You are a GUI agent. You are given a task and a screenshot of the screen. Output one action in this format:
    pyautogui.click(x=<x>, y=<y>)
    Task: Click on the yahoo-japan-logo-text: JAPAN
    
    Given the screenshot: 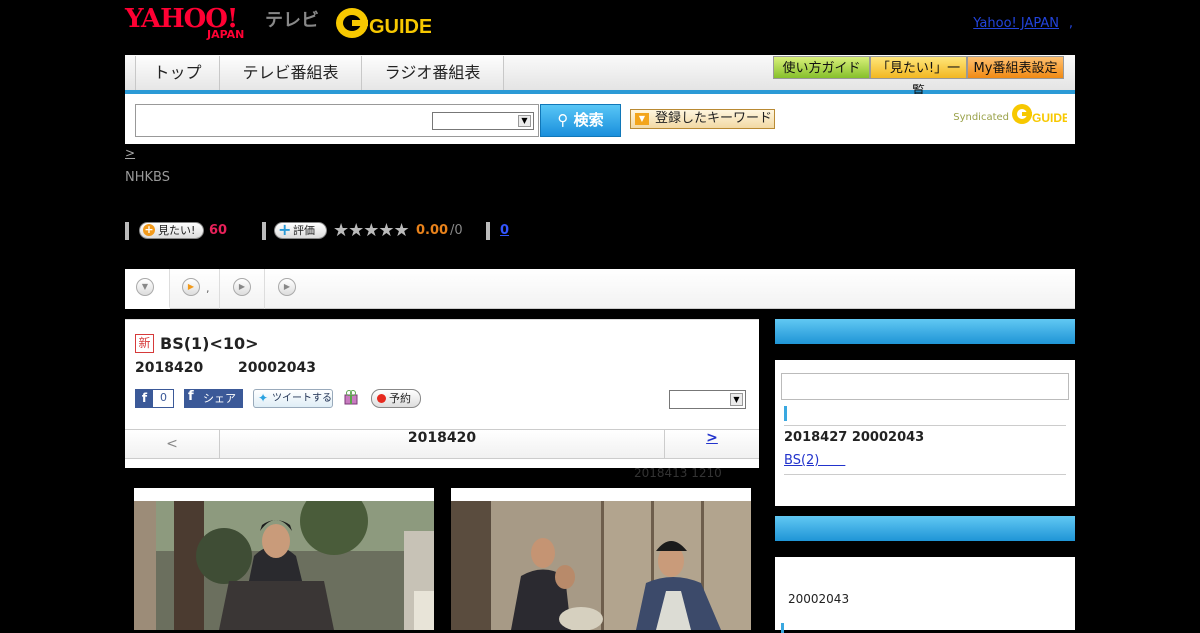 What is the action you would take?
    pyautogui.click(x=226, y=34)
    